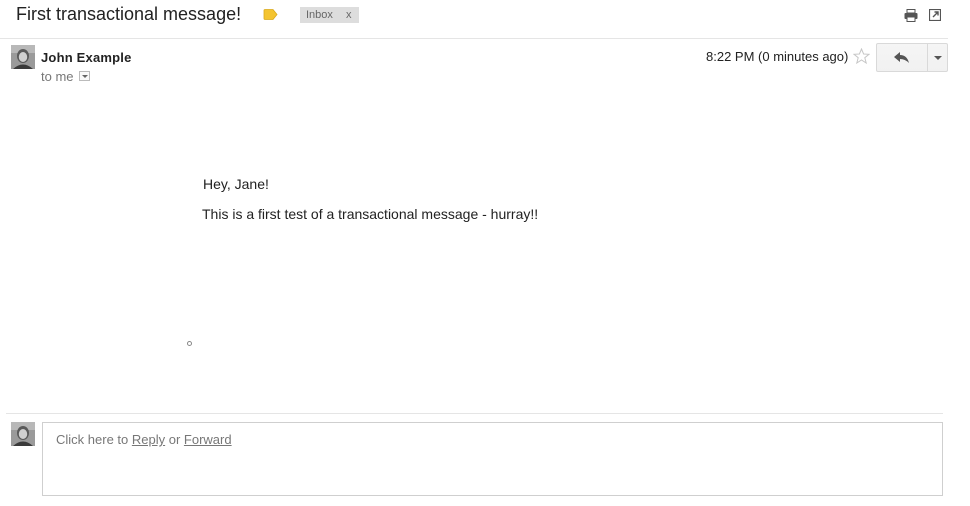  Describe the element at coordinates (84, 76) in the screenshot. I see `show-details-dropdown-icon` at that location.